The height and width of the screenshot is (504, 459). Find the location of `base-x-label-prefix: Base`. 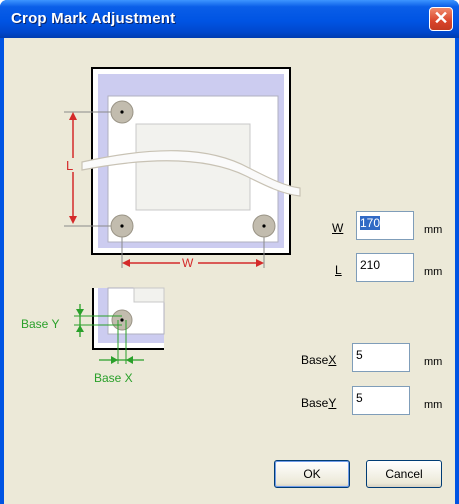

base-x-label-prefix: Base is located at coordinates (315, 360).